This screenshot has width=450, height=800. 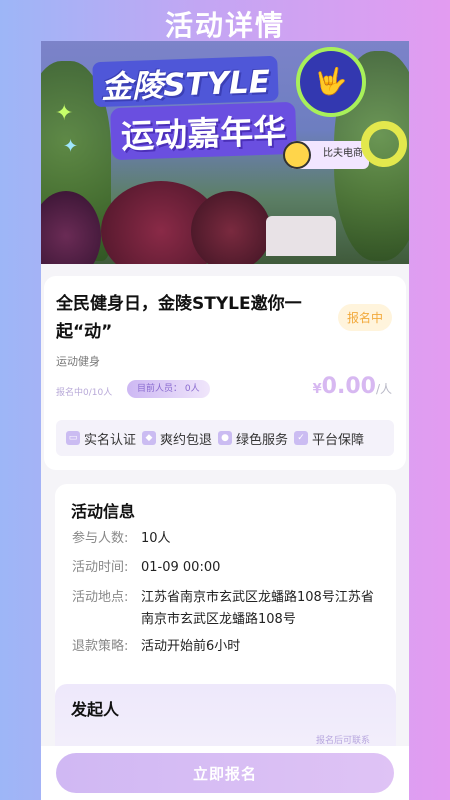 I want to click on price: ¥0.00/人, so click(x=352, y=386).